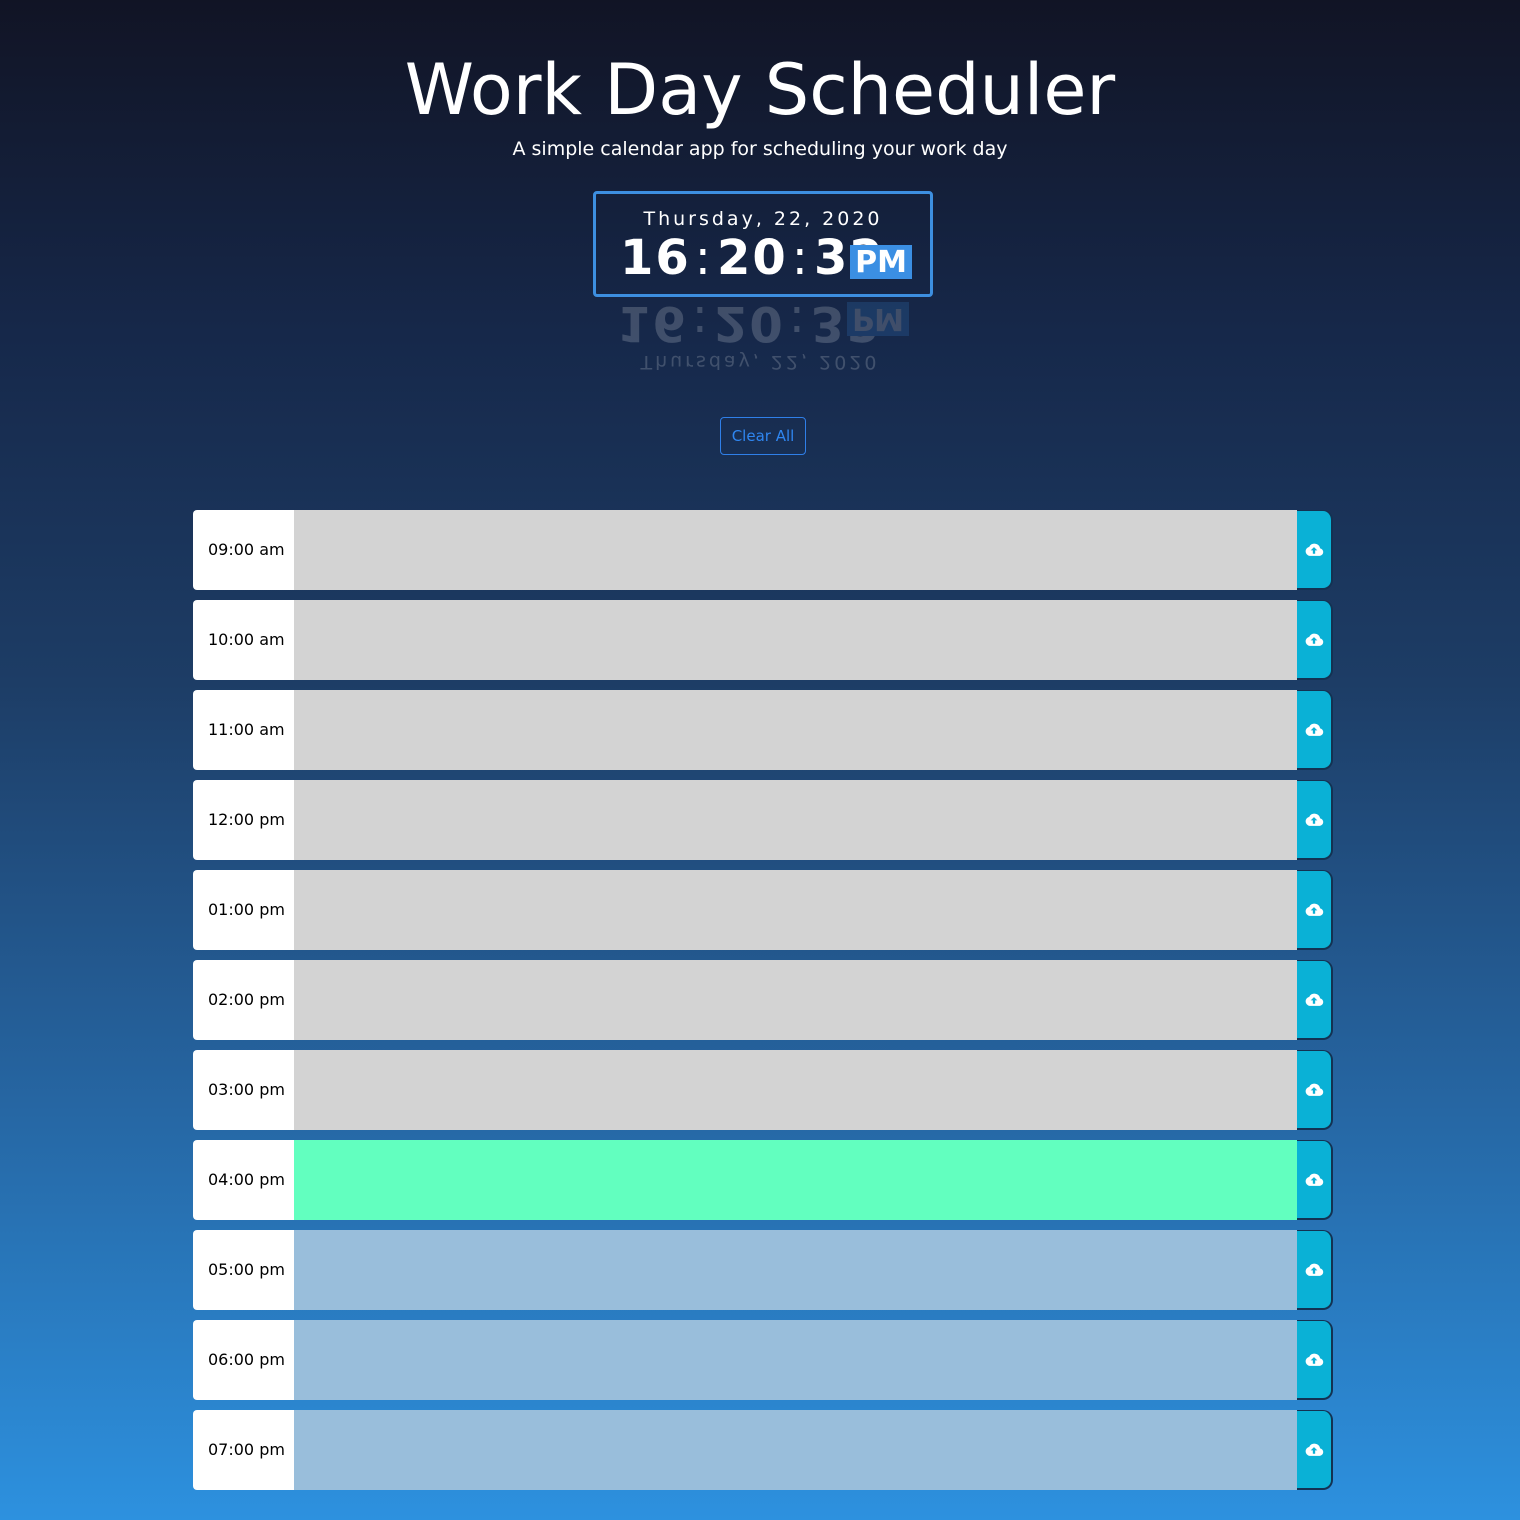  I want to click on time-block-row: 07:00 pm, so click(763, 1450).